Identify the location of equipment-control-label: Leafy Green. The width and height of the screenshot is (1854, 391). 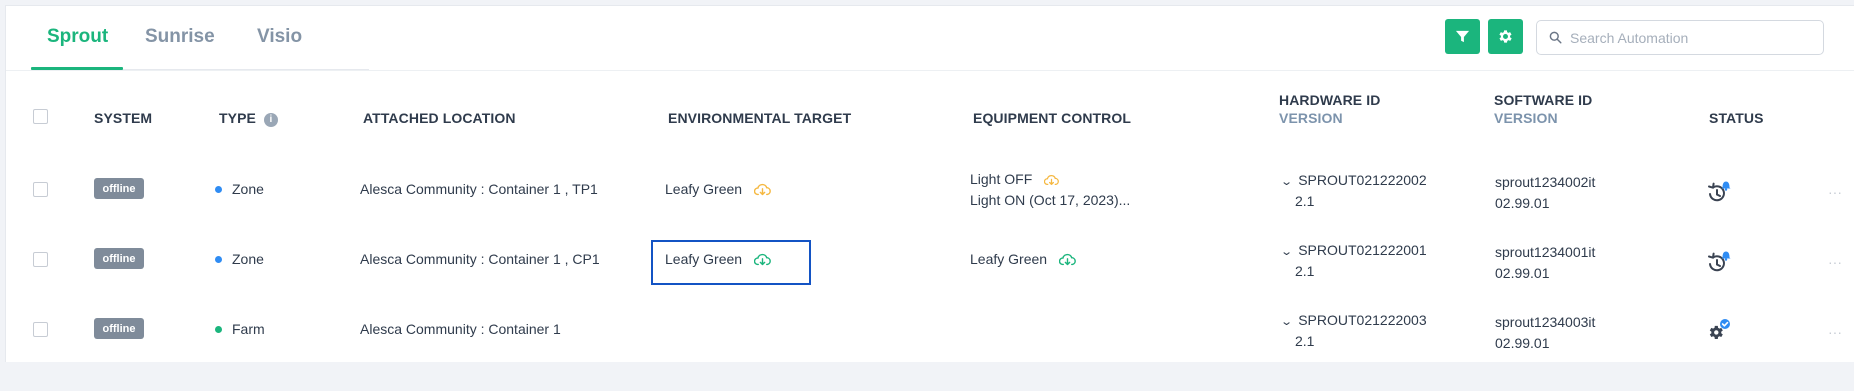
(1009, 259).